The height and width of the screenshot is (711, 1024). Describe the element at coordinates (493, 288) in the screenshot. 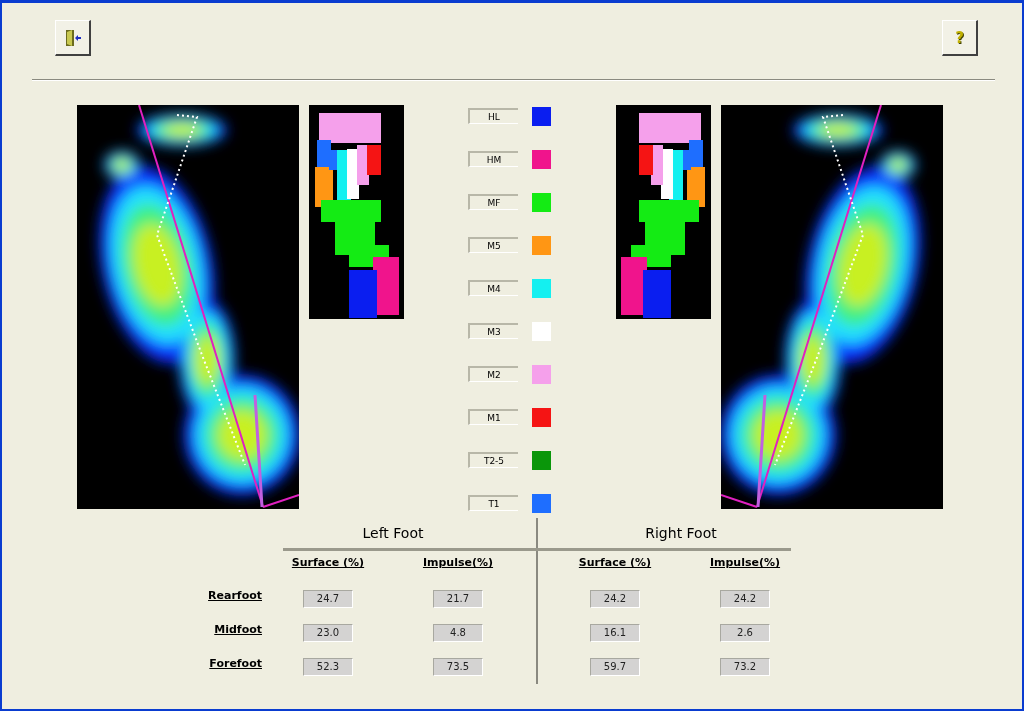

I see `segment-label: M4` at that location.